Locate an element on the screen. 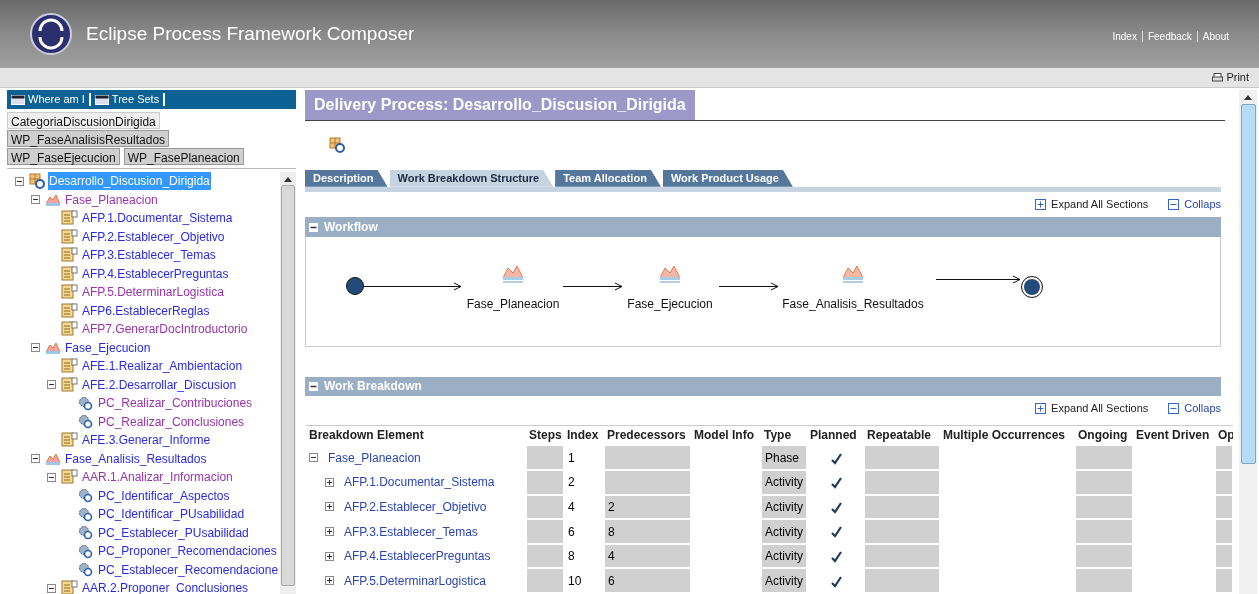 This screenshot has width=1259, height=594. nav-tab: Where am I is located at coordinates (48, 99).